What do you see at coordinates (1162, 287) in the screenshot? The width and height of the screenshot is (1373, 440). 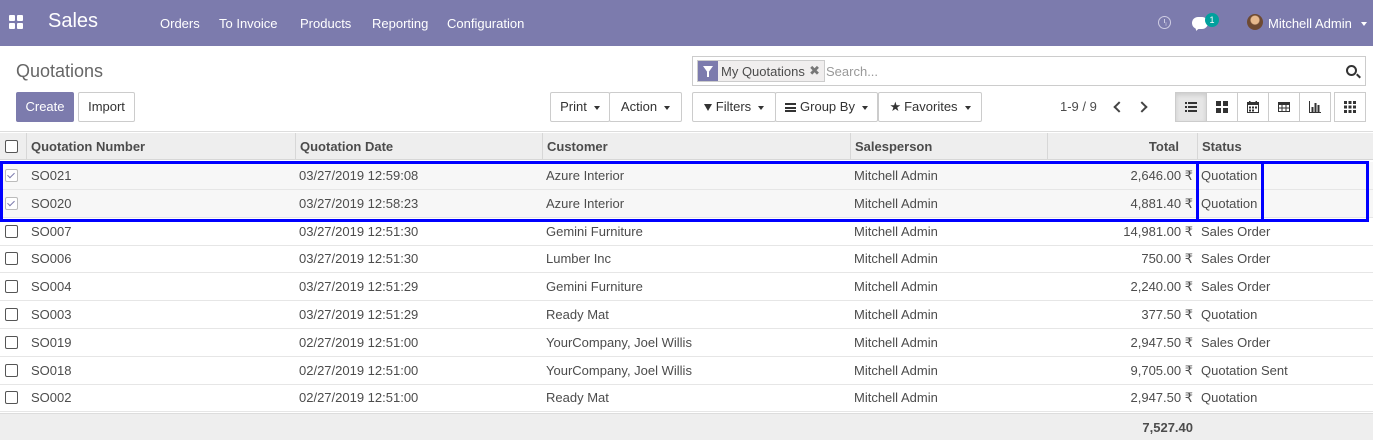 I see `cell-total: 2,240.00 ₹` at bounding box center [1162, 287].